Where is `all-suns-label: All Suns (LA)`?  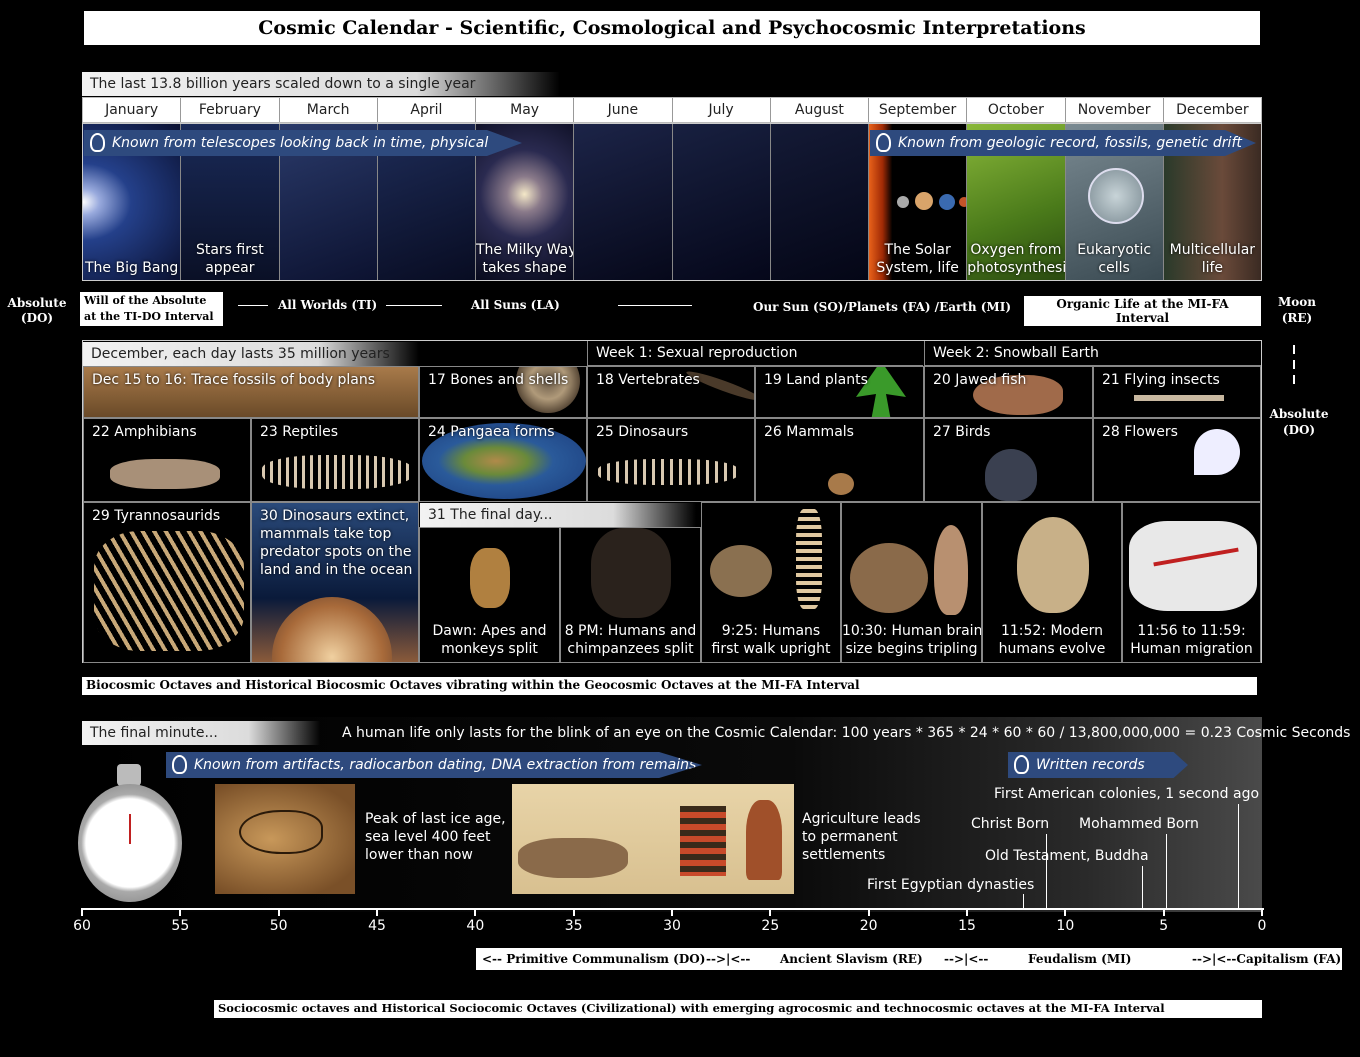
all-suns-label: All Suns (LA) is located at coordinates (515, 305).